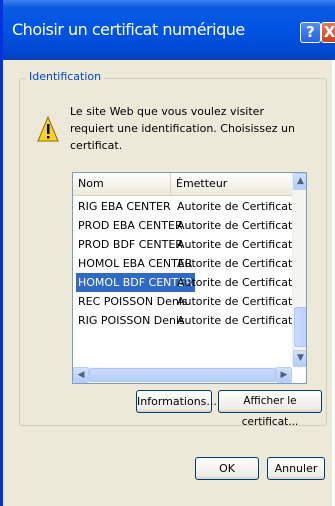 This screenshot has height=506, width=335. What do you see at coordinates (81, 375) in the screenshot?
I see `scroll-left-icon: ◀` at bounding box center [81, 375].